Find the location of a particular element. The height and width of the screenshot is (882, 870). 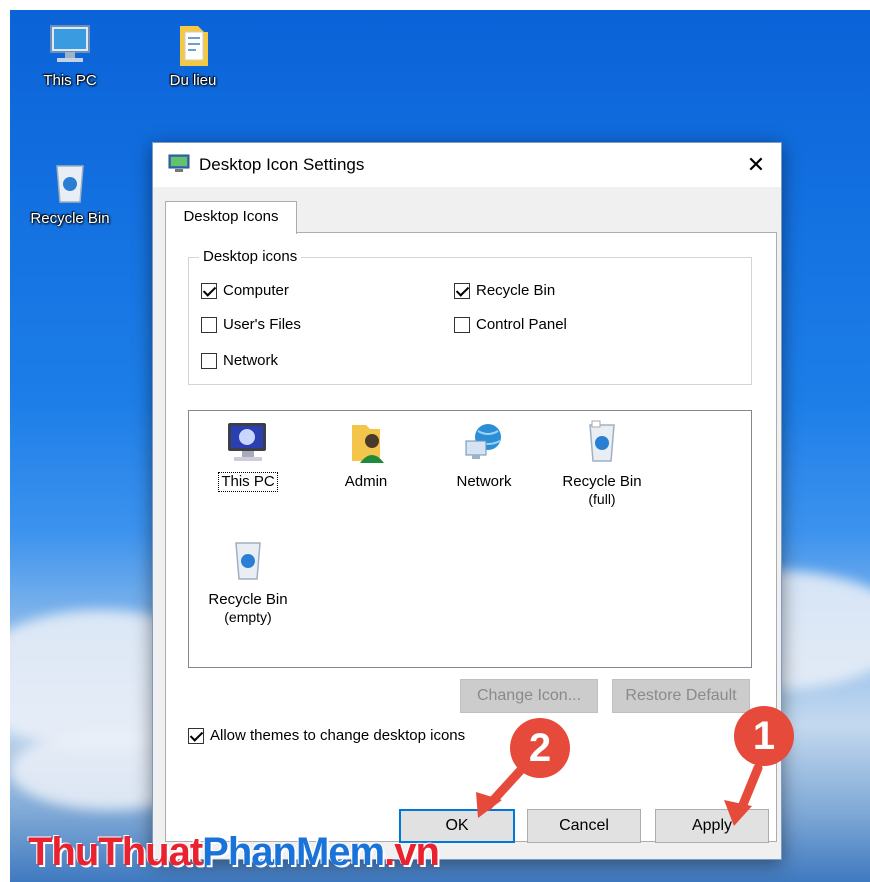

tab-desktop-icons: Desktop Icons is located at coordinates (231, 217).